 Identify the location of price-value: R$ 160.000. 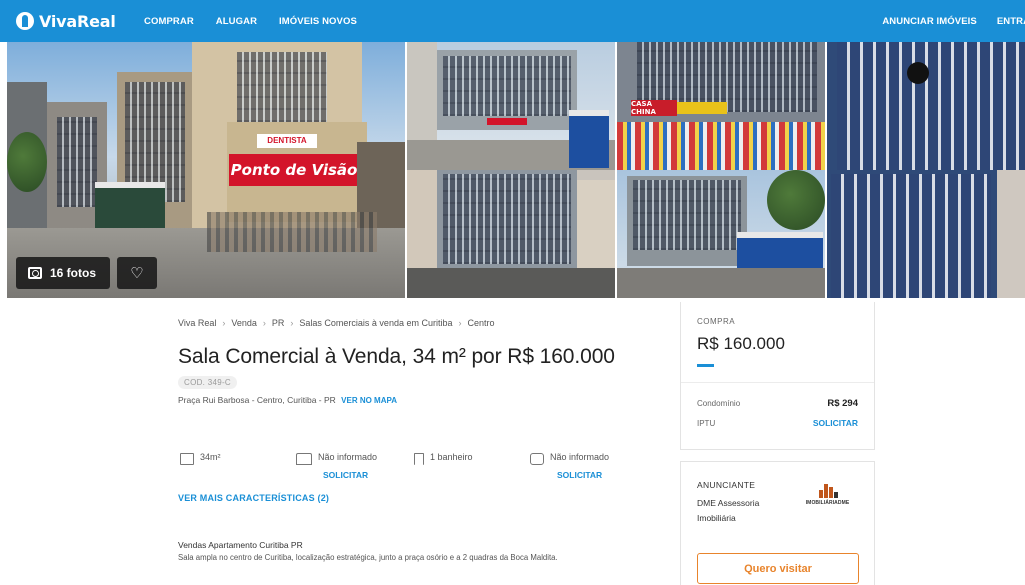
(741, 343).